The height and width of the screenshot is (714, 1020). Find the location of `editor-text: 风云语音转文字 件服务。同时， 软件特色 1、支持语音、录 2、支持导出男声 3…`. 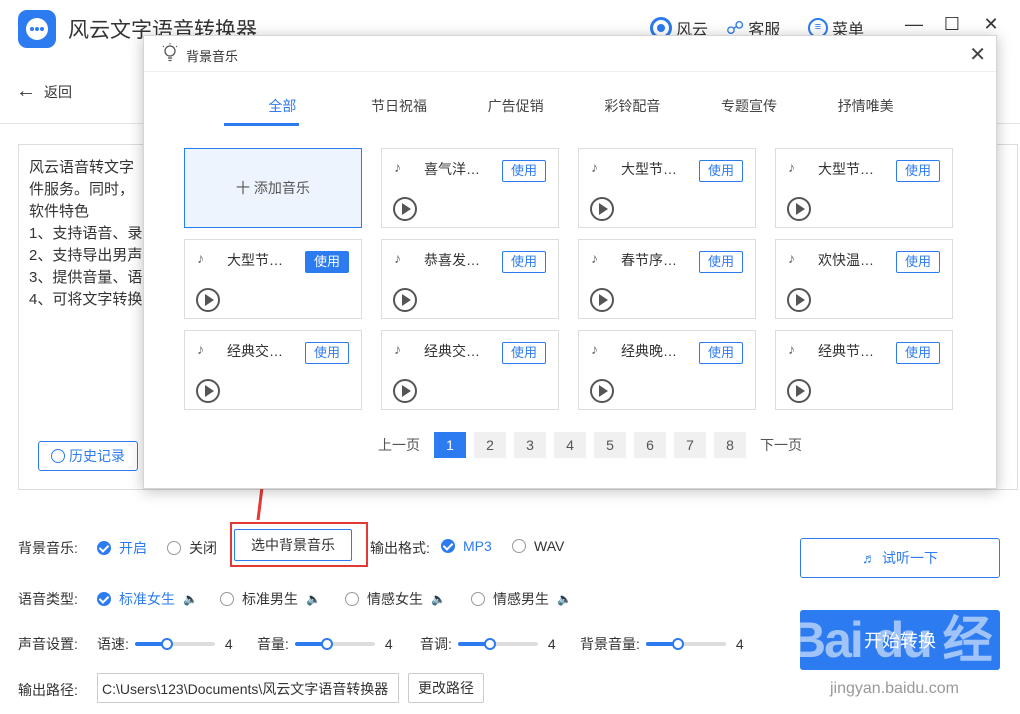

editor-text: 风云语音转文字 件服务。同时， 软件特色 1、支持语音、录 2、支持导出男声 3… is located at coordinates (85, 234).